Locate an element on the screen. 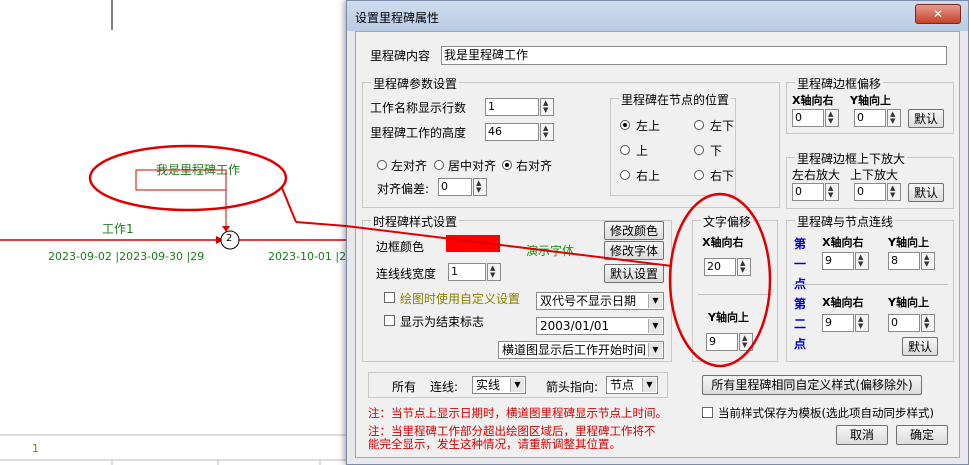 The image size is (969, 465). content-input: 我是里程碑工作 is located at coordinates (694, 55).